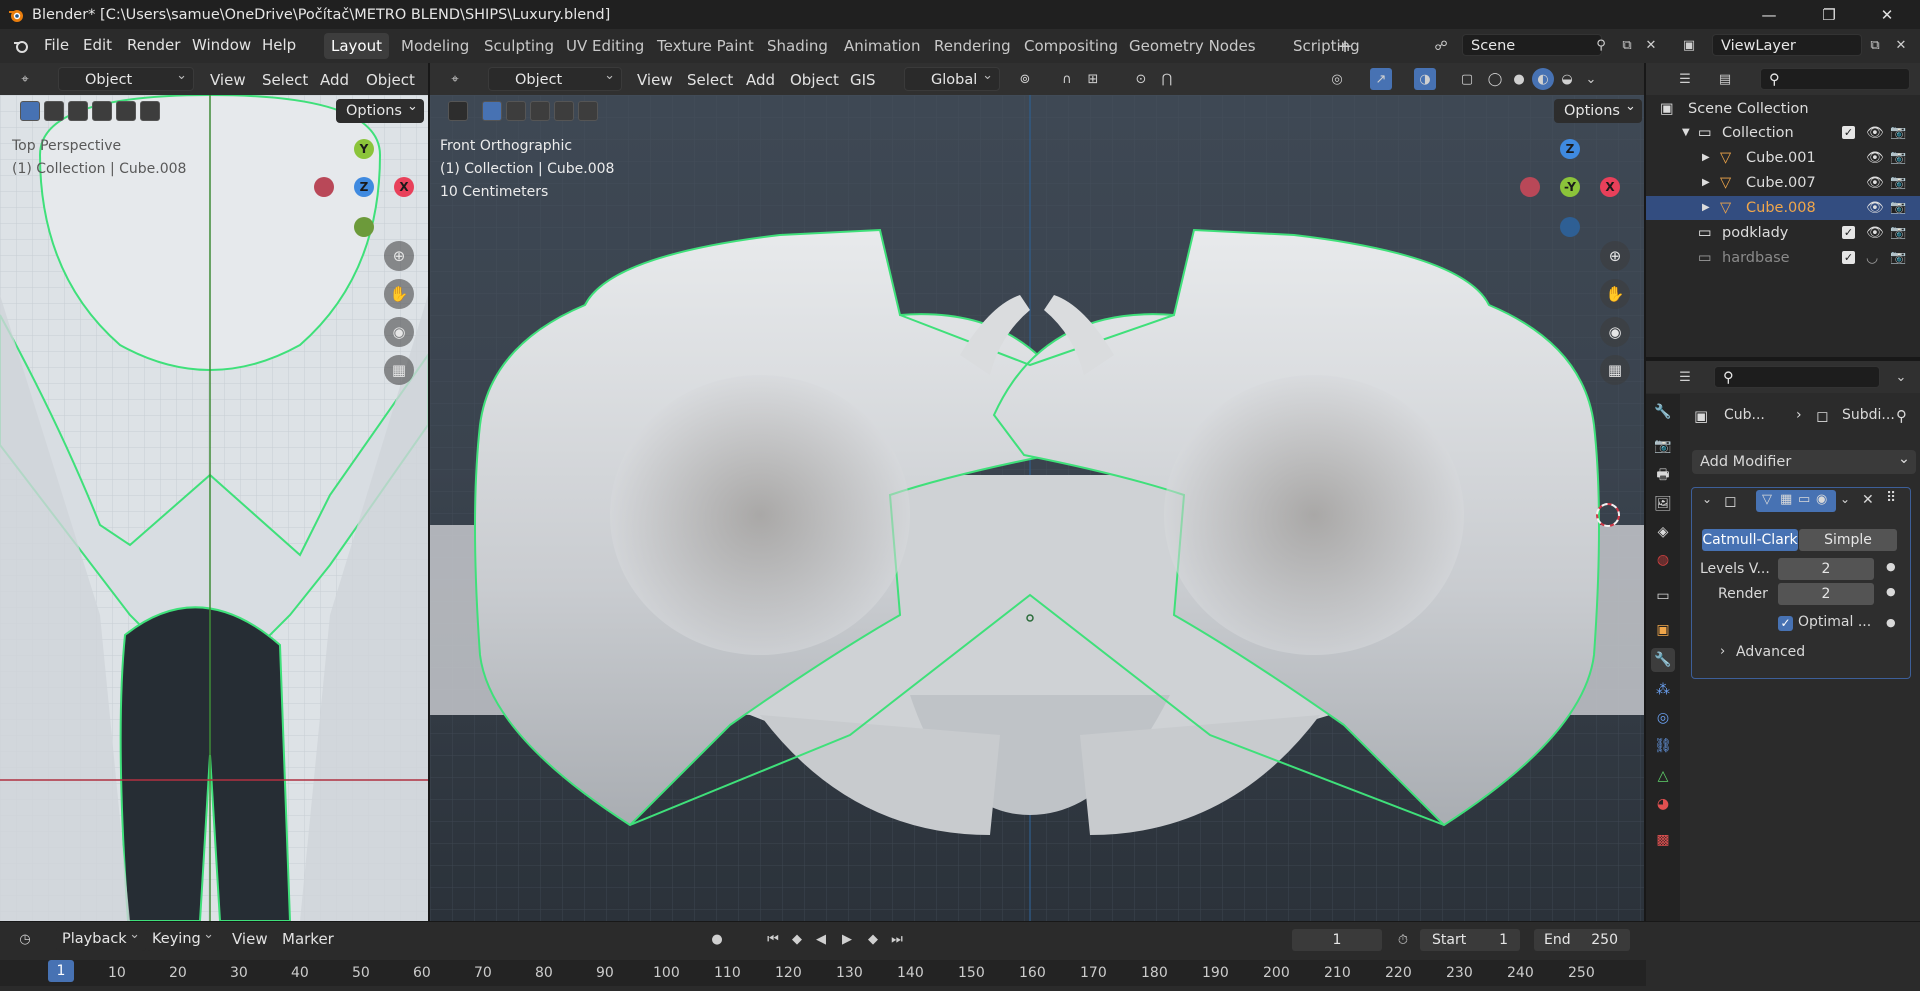  What do you see at coordinates (1663, 840) in the screenshot?
I see `texture-tab-icon: ▩` at bounding box center [1663, 840].